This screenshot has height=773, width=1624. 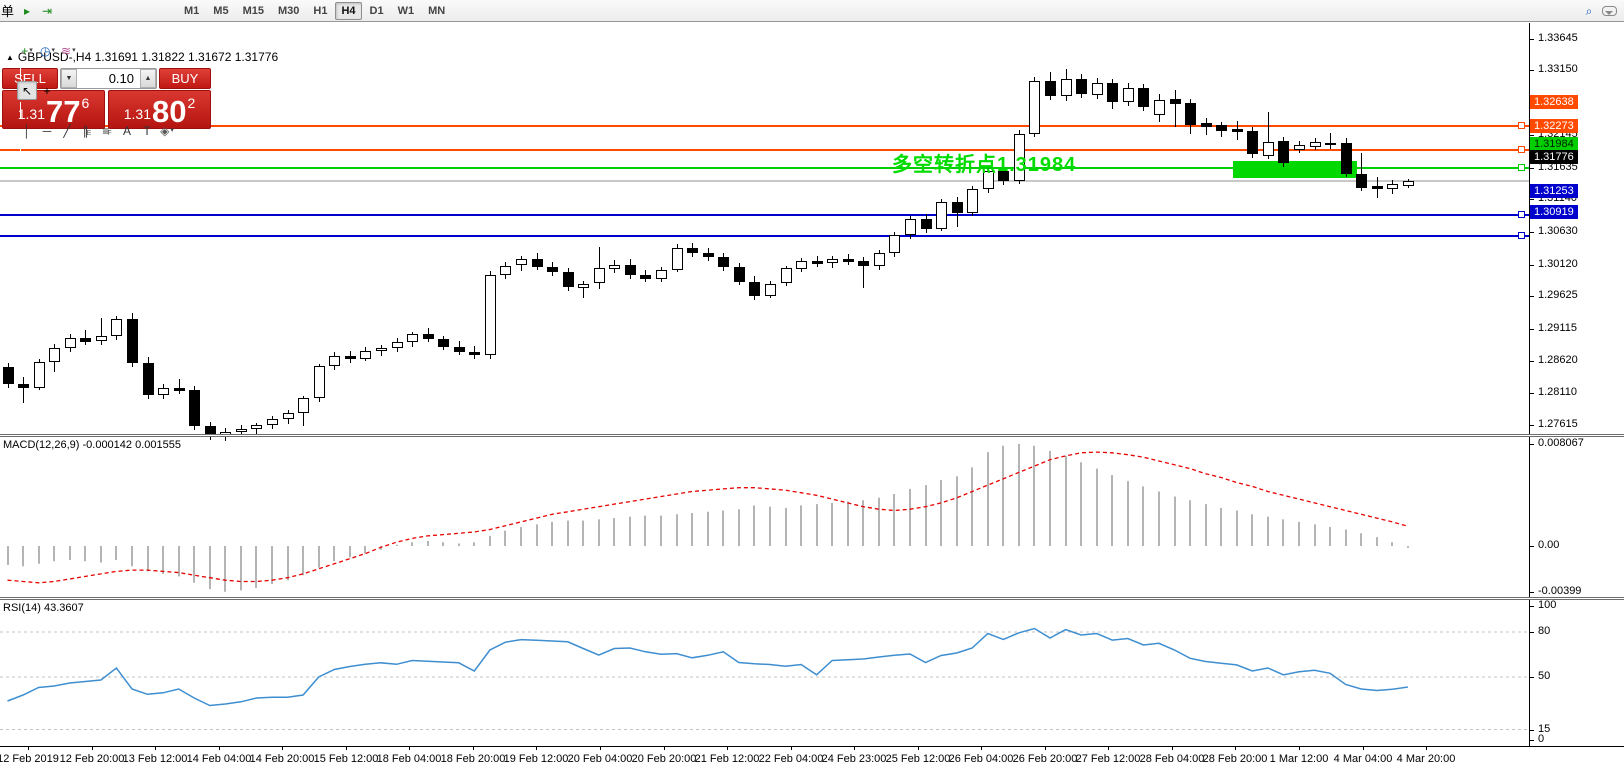 What do you see at coordinates (1557, 392) in the screenshot?
I see `price-tick-label: 1.28110` at bounding box center [1557, 392].